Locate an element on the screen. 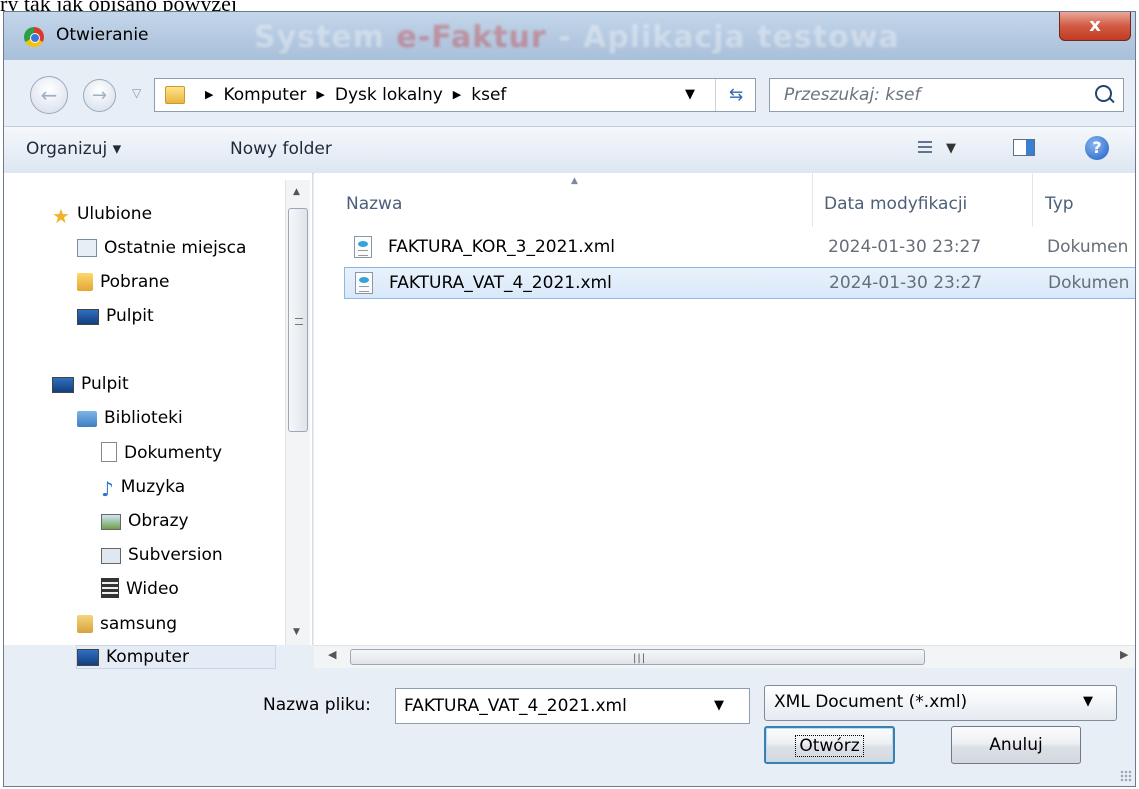  video-icon is located at coordinates (110, 588).